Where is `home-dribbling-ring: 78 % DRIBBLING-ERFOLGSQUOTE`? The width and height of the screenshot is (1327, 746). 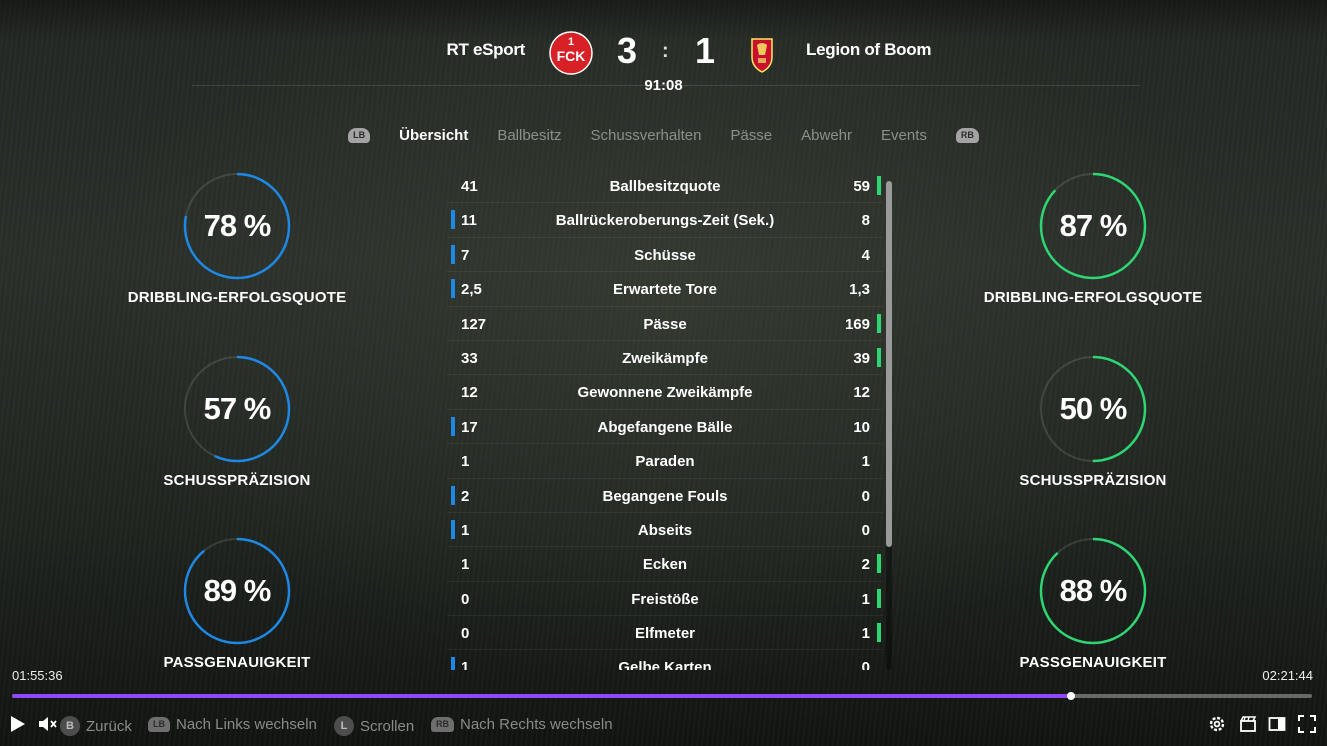 home-dribbling-ring: 78 % DRIBBLING-ERFOLGSQUOTE is located at coordinates (237, 239).